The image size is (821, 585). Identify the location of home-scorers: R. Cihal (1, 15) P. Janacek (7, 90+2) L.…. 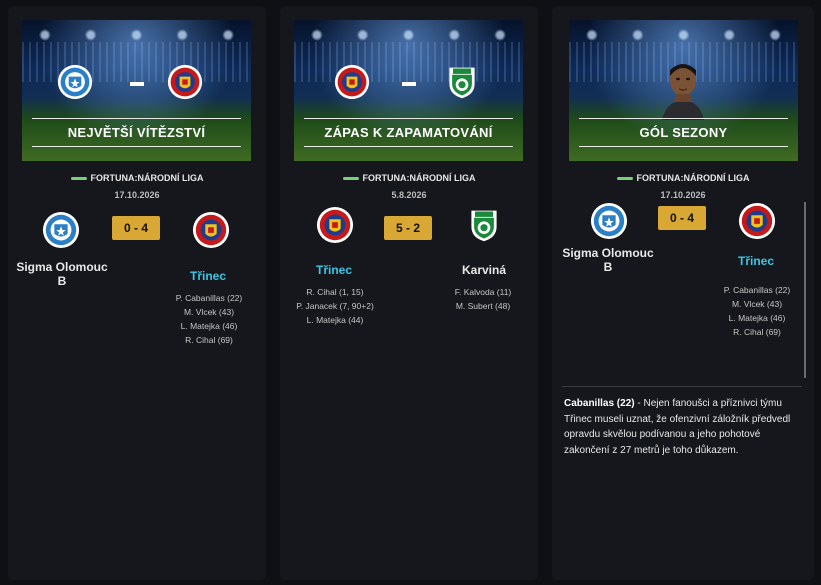
(335, 306).